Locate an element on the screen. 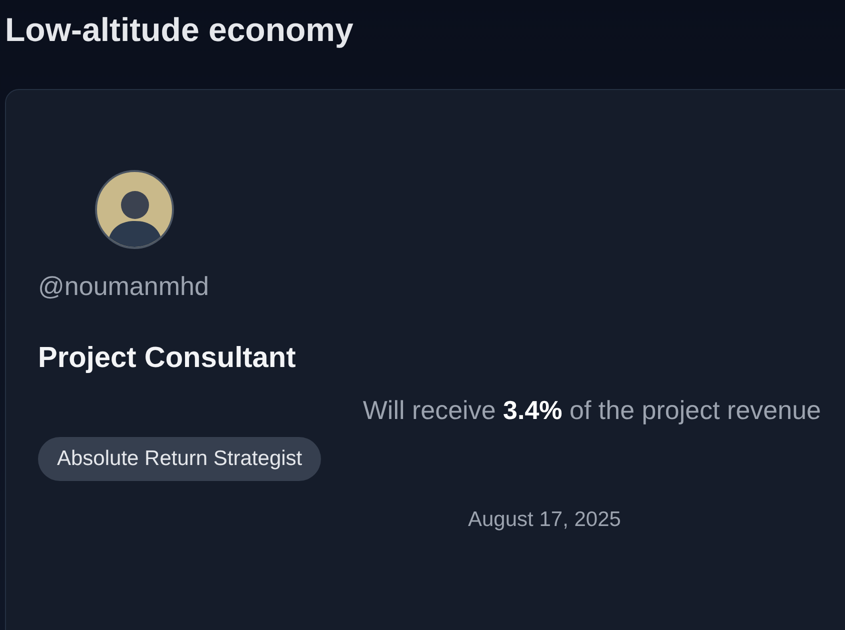 Image resolution: width=845 pixels, height=630 pixels. page-title: Low-altitude economy is located at coordinates (179, 30).